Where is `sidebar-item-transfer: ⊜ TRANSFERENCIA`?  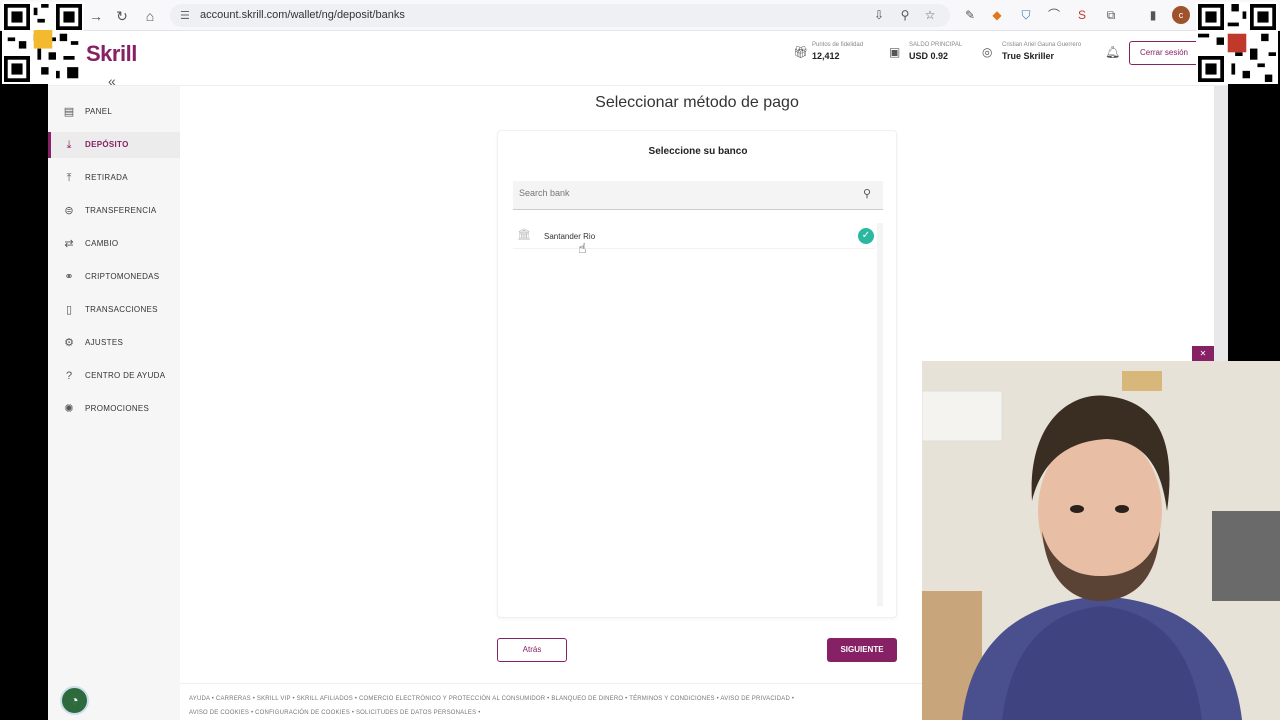 sidebar-item-transfer: ⊜ TRANSFERENCIA is located at coordinates (114, 211).